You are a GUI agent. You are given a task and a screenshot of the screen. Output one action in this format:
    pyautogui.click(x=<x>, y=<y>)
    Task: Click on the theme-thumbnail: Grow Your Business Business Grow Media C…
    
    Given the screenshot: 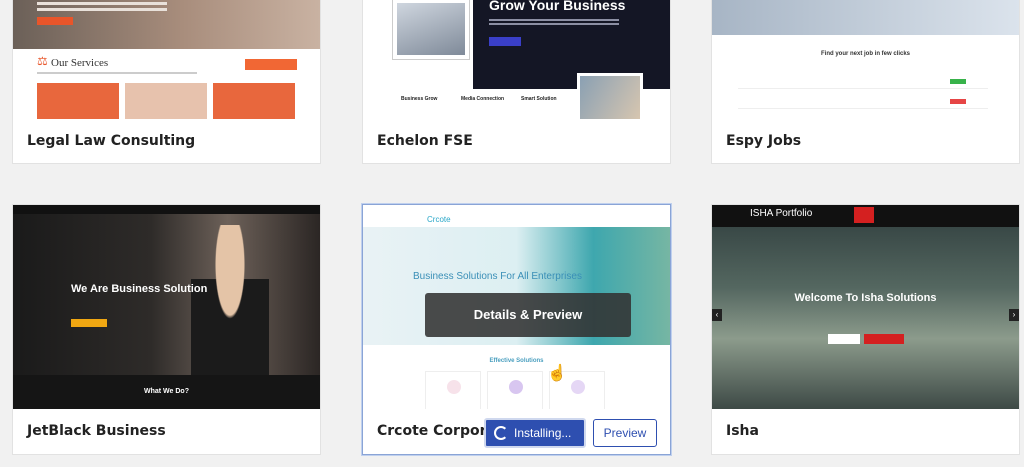 What is the action you would take?
    pyautogui.click(x=516, y=60)
    